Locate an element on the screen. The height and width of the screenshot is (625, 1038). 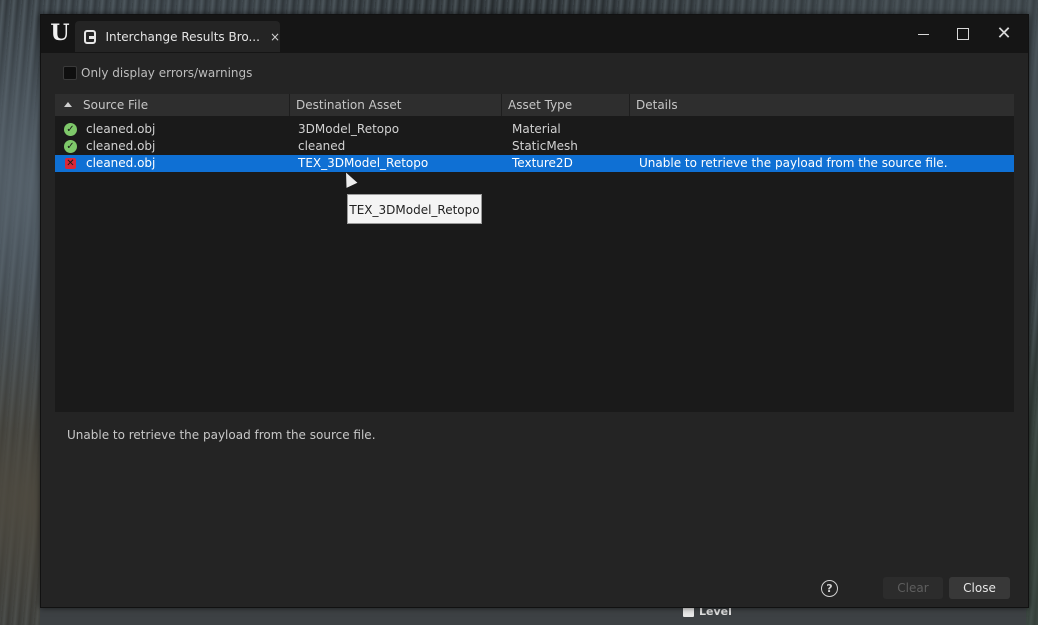
tab-interchange-results: Interchange Results Bro... × is located at coordinates (177, 36).